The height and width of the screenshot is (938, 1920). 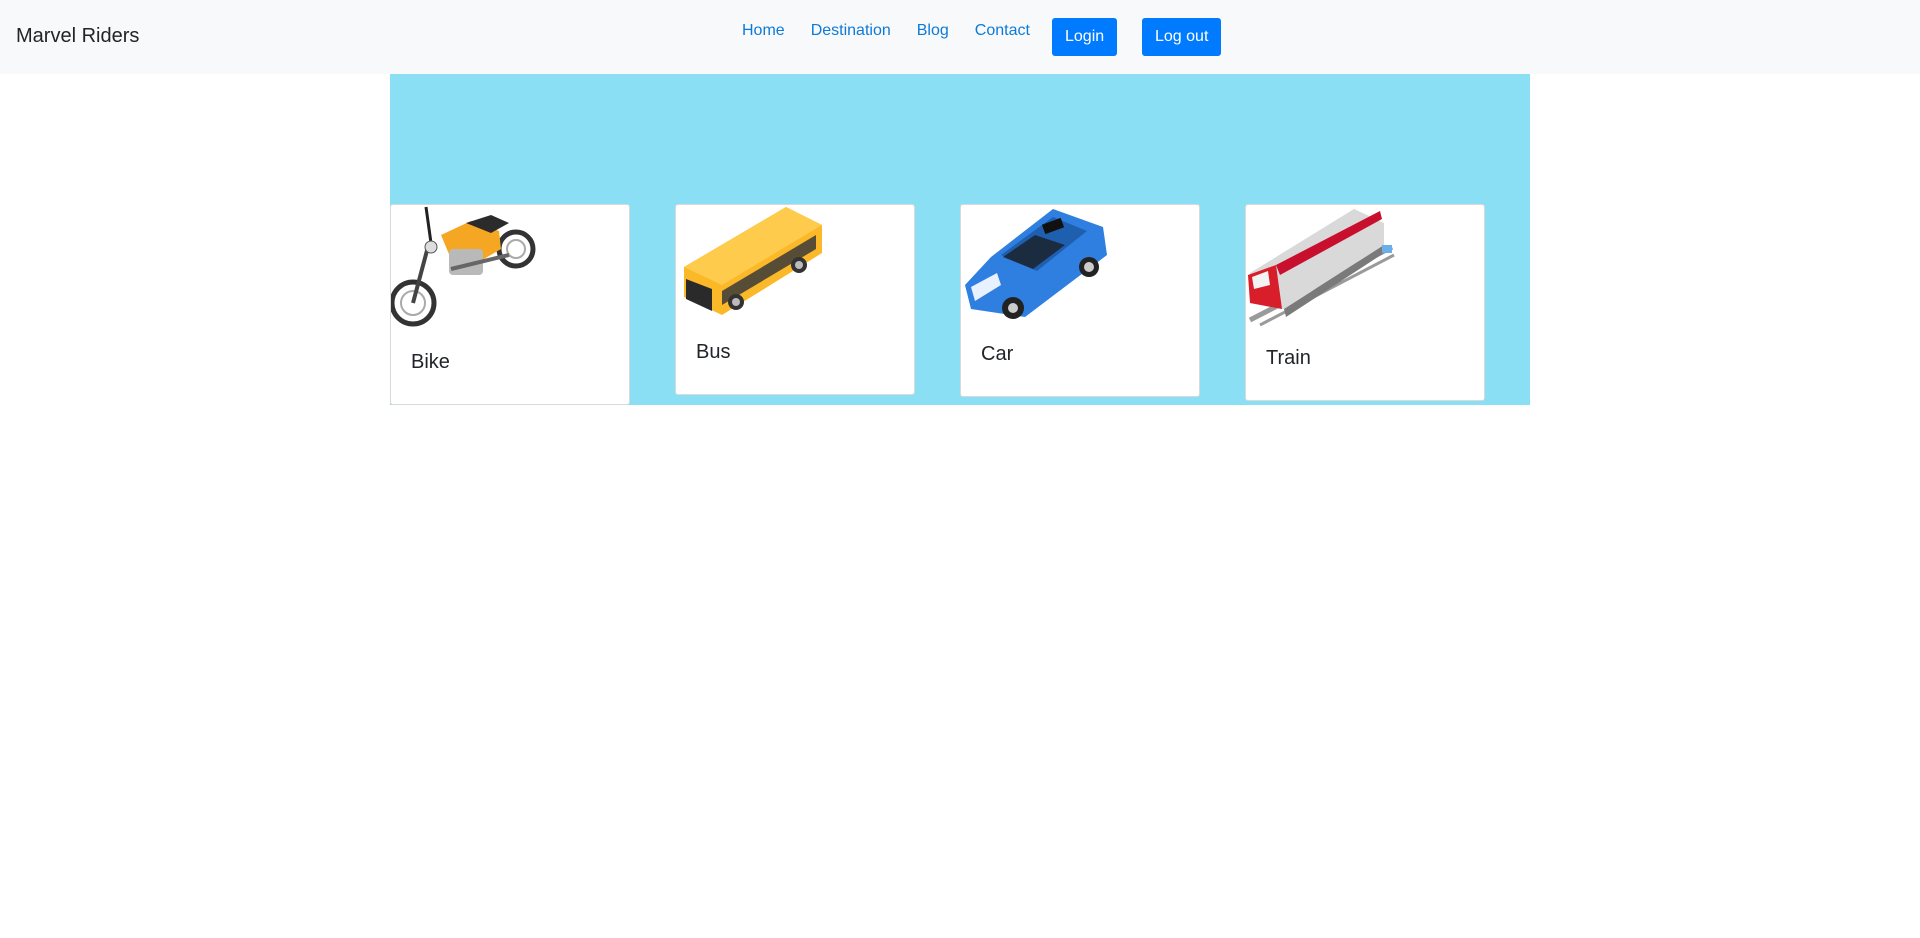 What do you see at coordinates (713, 352) in the screenshot?
I see `card-title-bus: Bus` at bounding box center [713, 352].